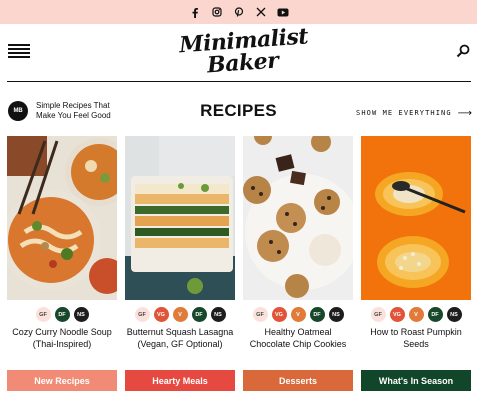  What do you see at coordinates (62, 218) in the screenshot?
I see `recipe-image-curry-soup` at bounding box center [62, 218].